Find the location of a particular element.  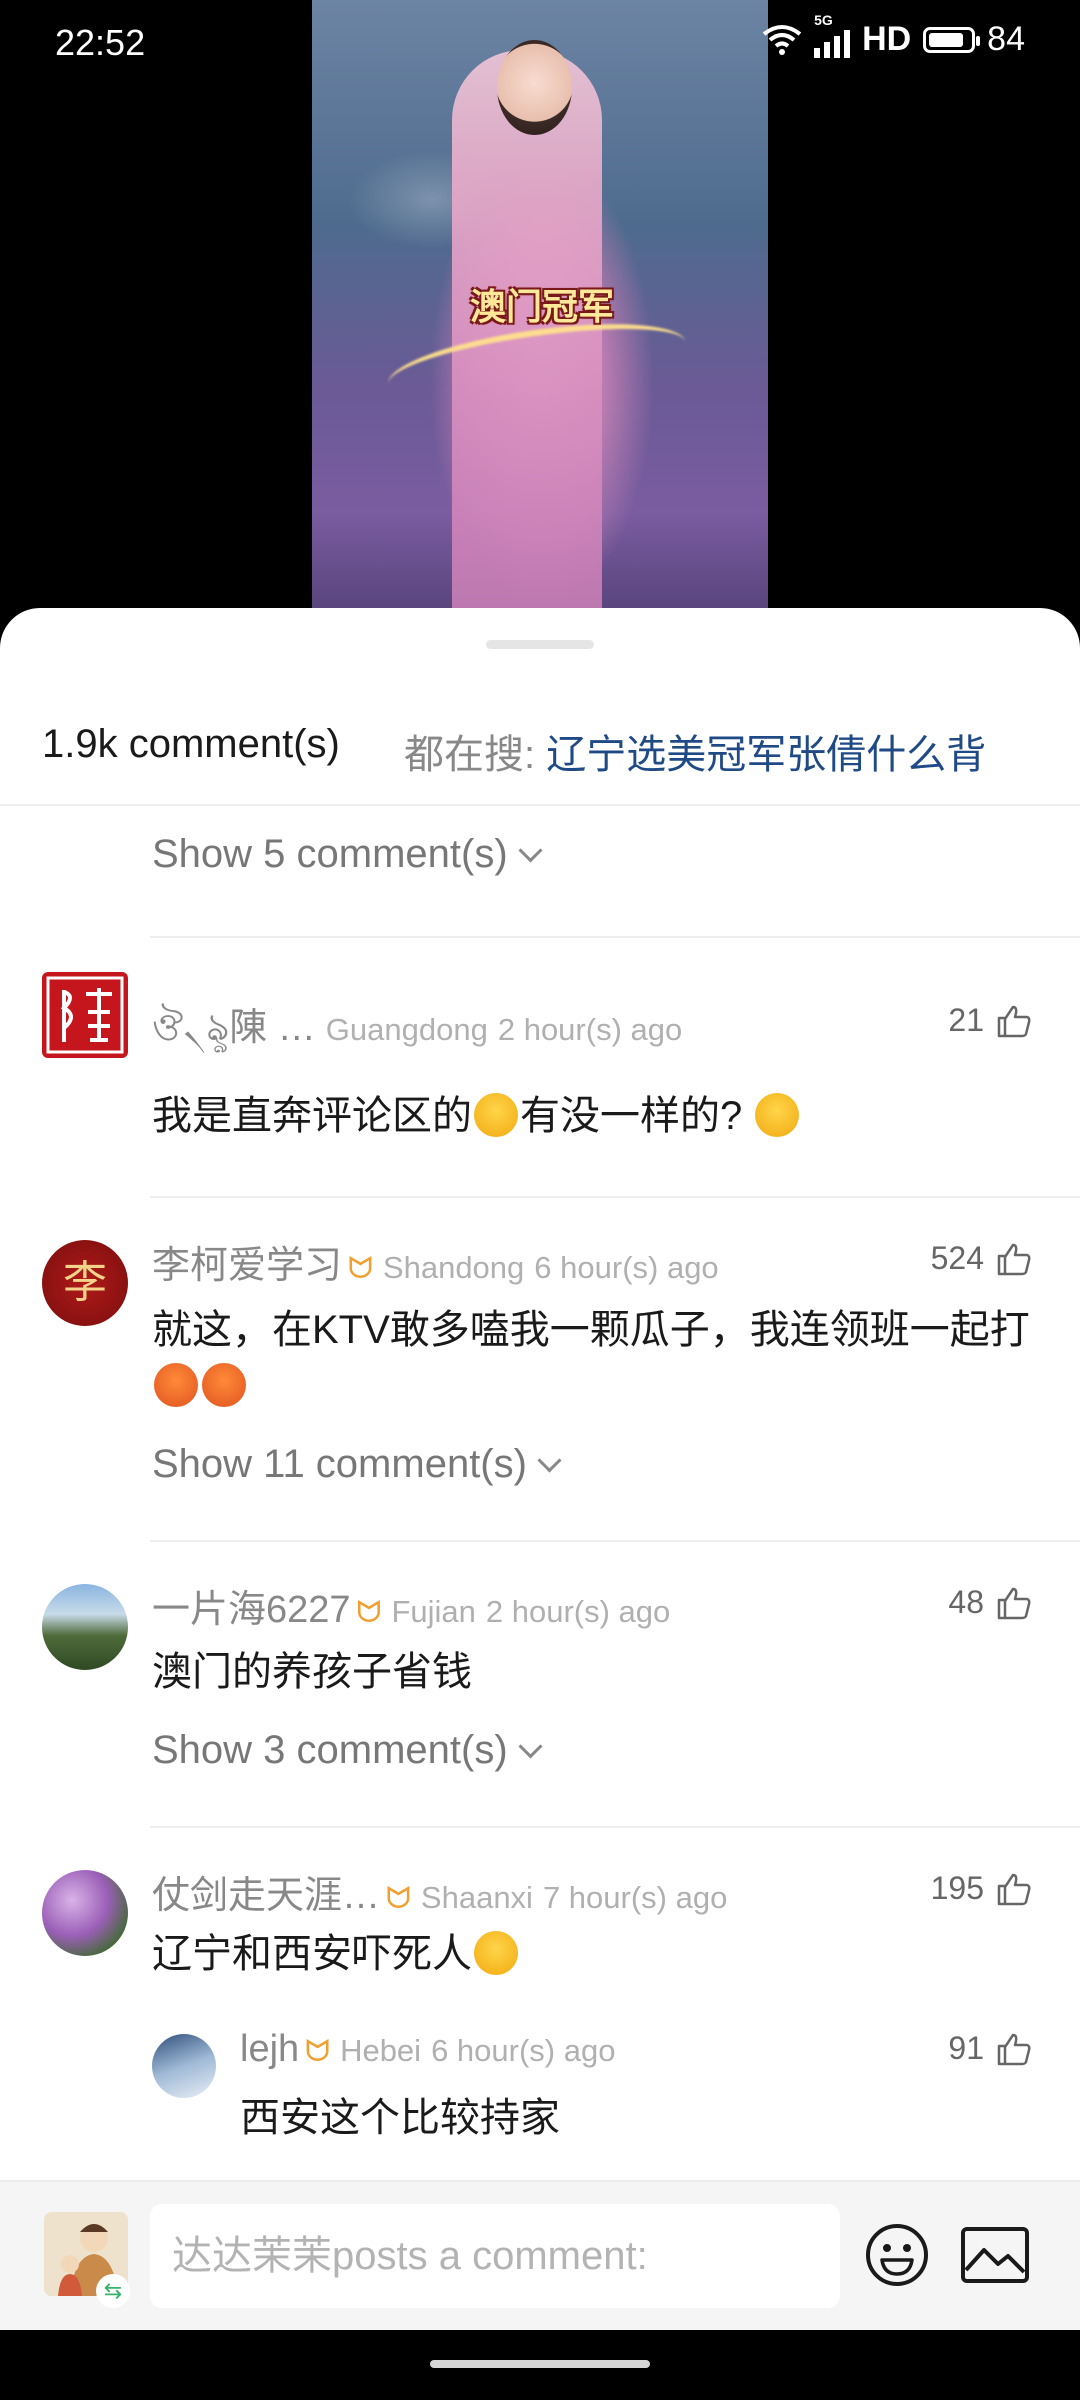

like-button: 524 is located at coordinates (981, 1258).